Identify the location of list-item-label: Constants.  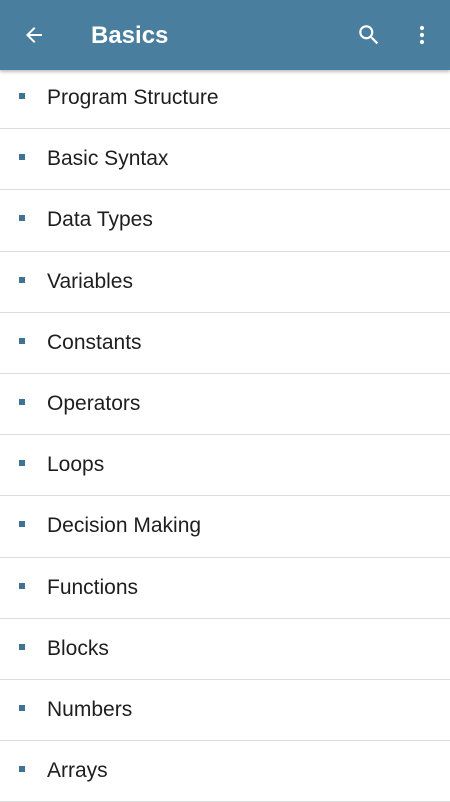
(94, 342).